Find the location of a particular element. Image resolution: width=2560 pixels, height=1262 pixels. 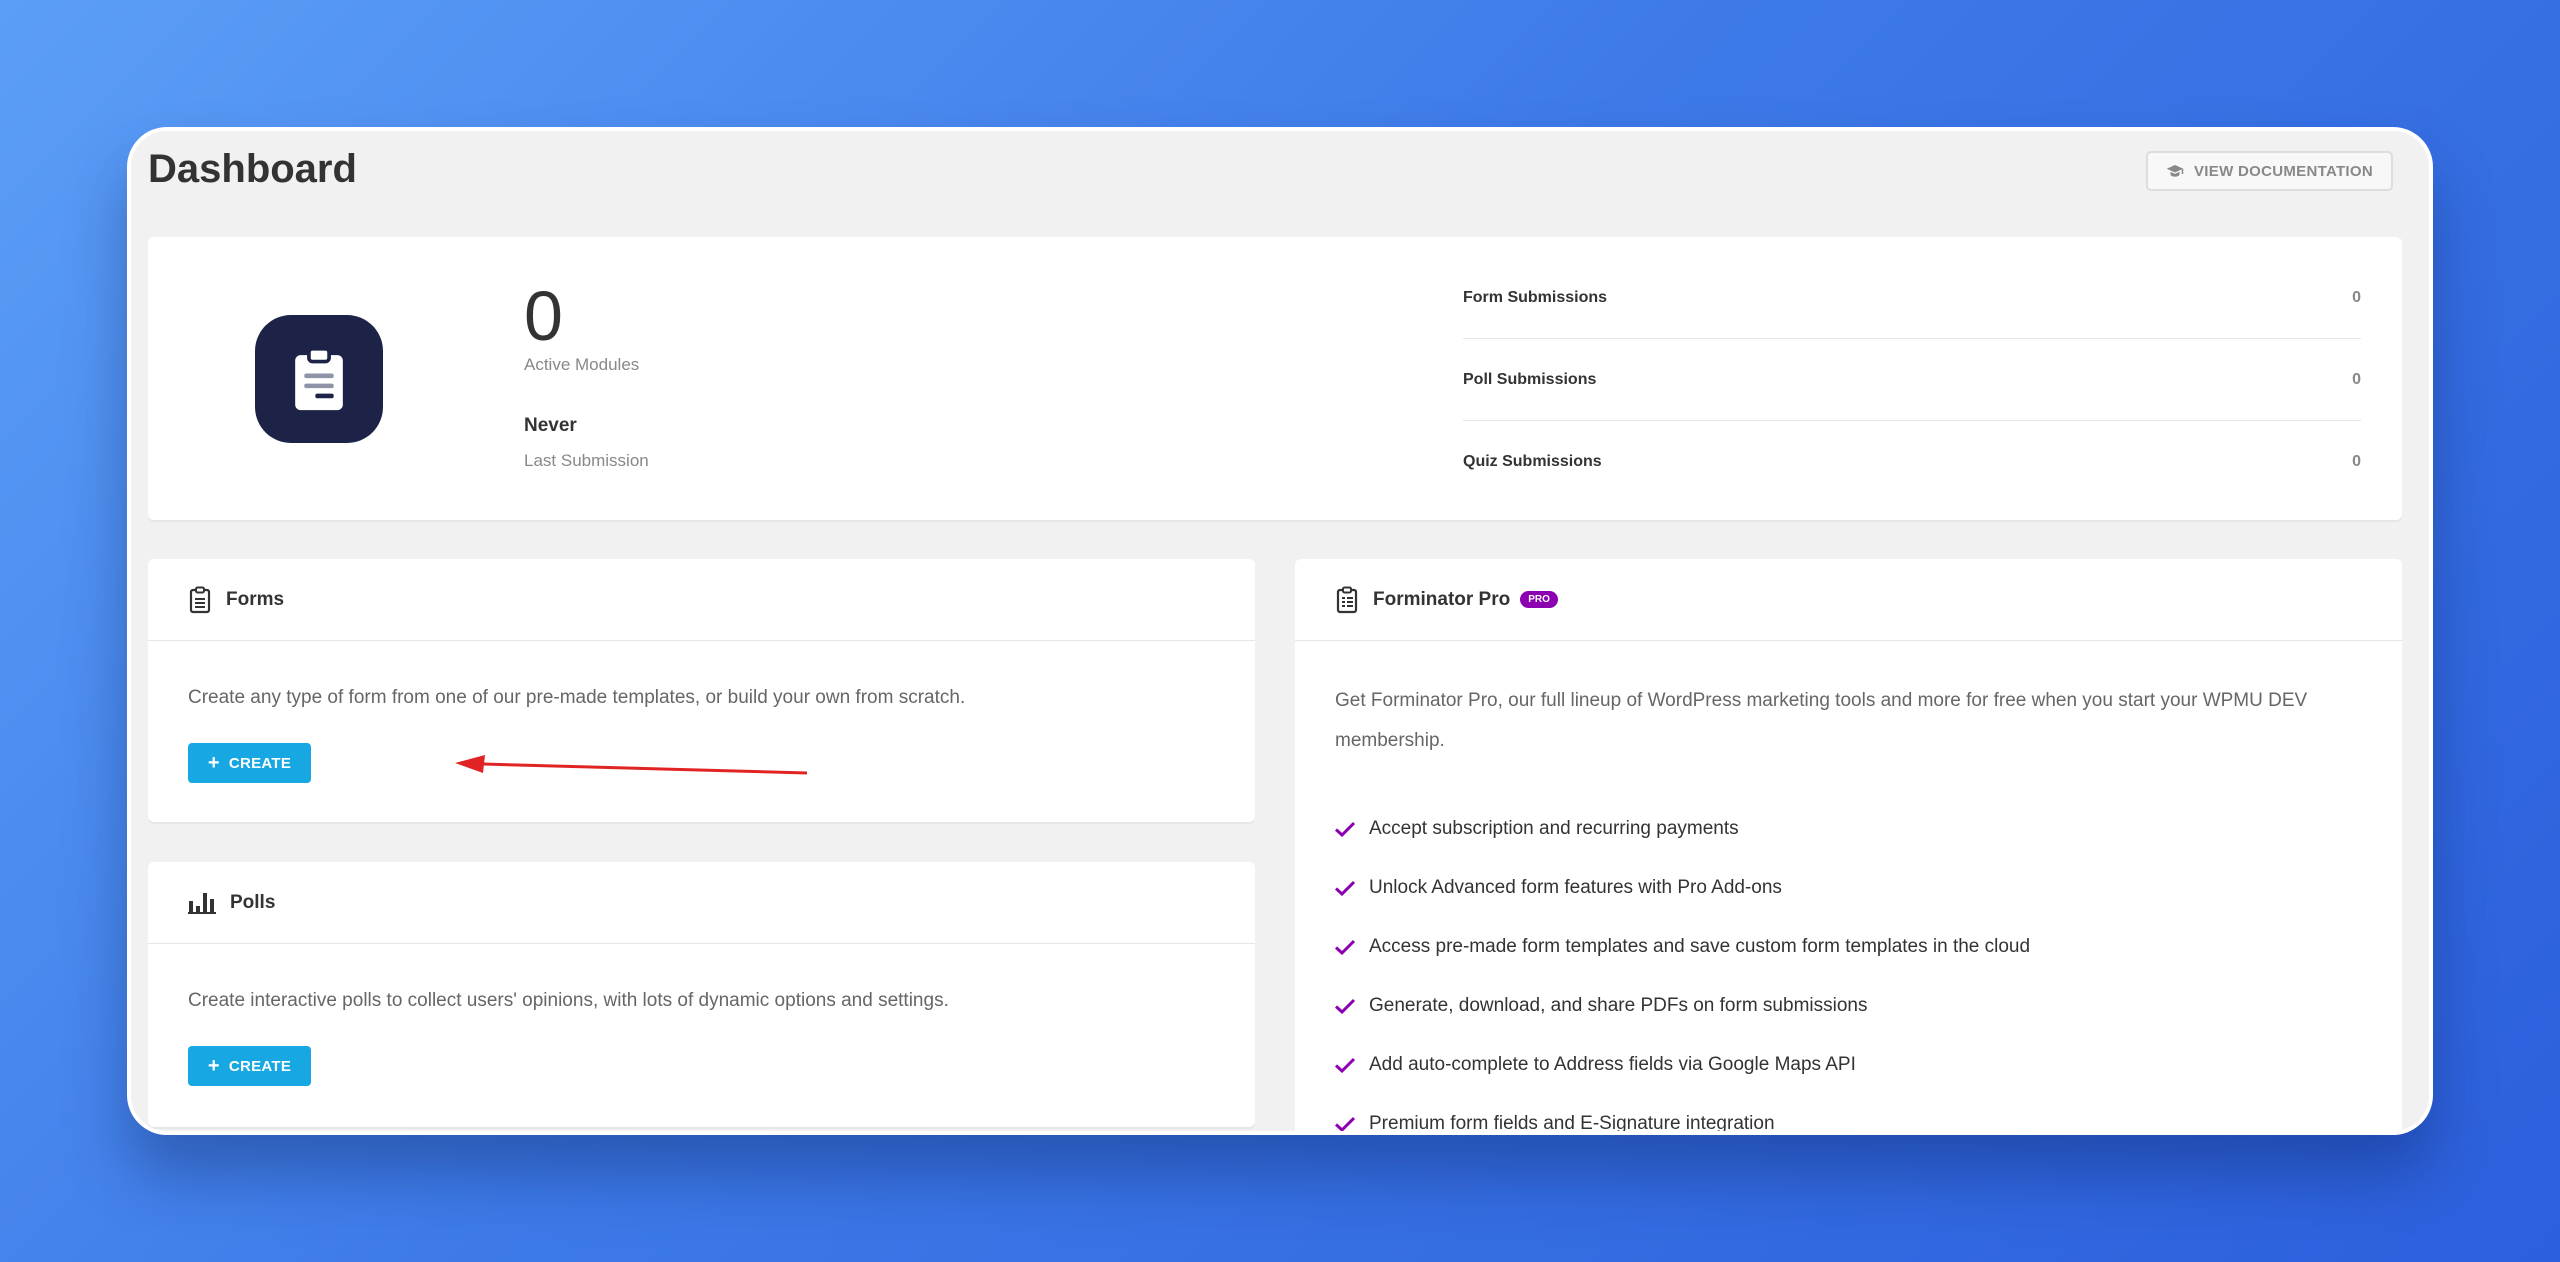

create-form-label: CREATE is located at coordinates (260, 763).